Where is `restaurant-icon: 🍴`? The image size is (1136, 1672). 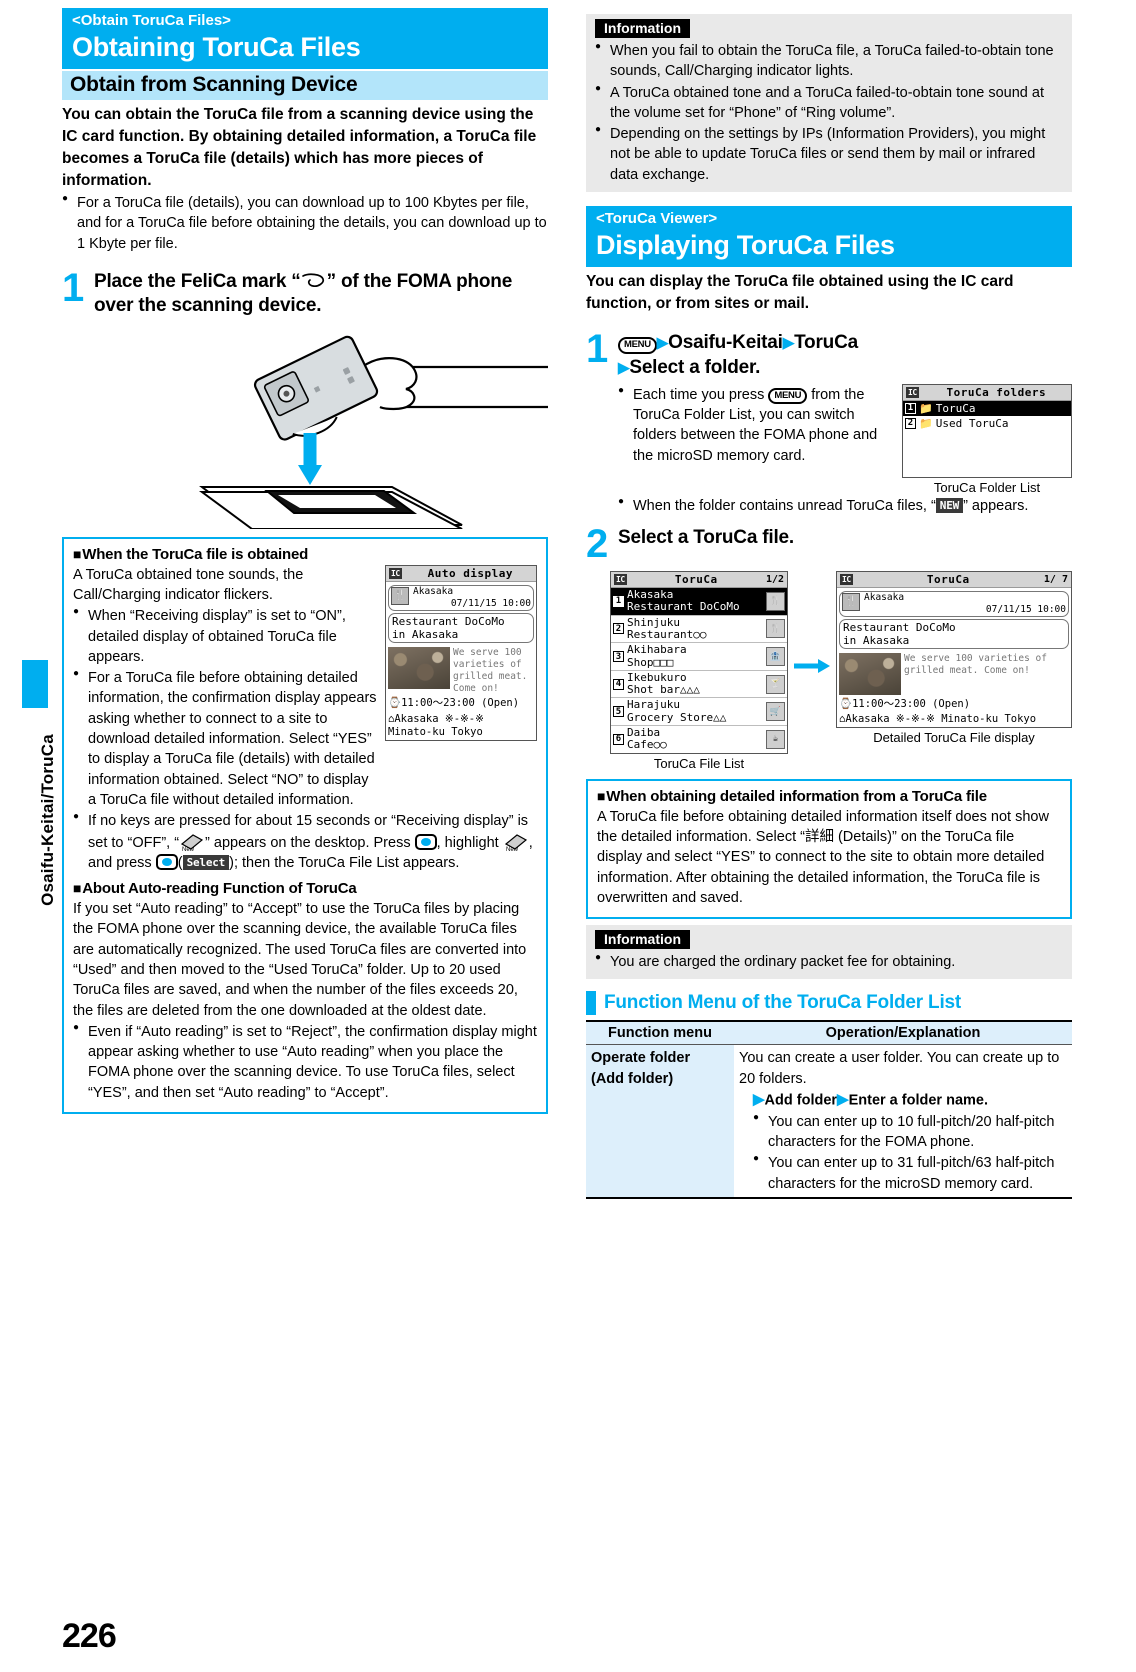 restaurant-icon: 🍴 is located at coordinates (400, 595).